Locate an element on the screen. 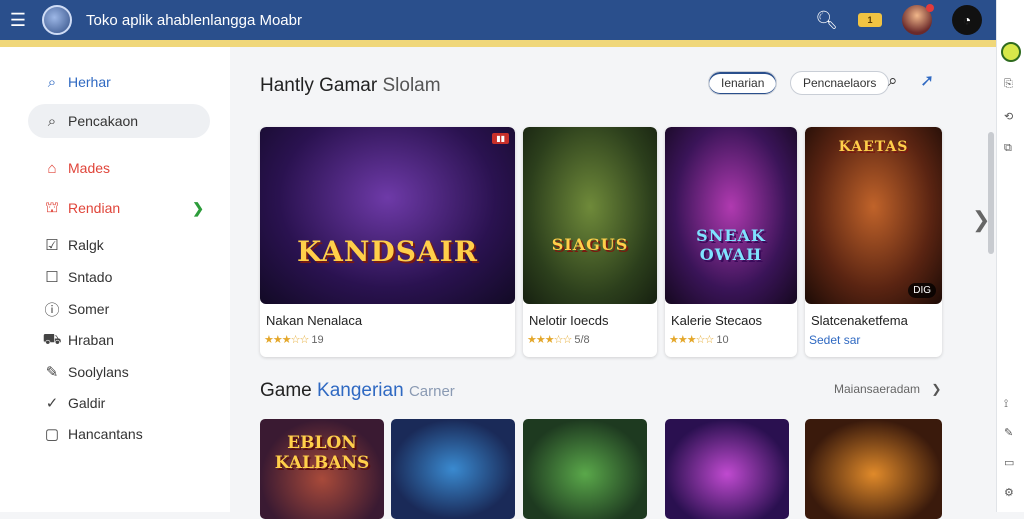  history-icon: ⟲ is located at coordinates (1008, 116).